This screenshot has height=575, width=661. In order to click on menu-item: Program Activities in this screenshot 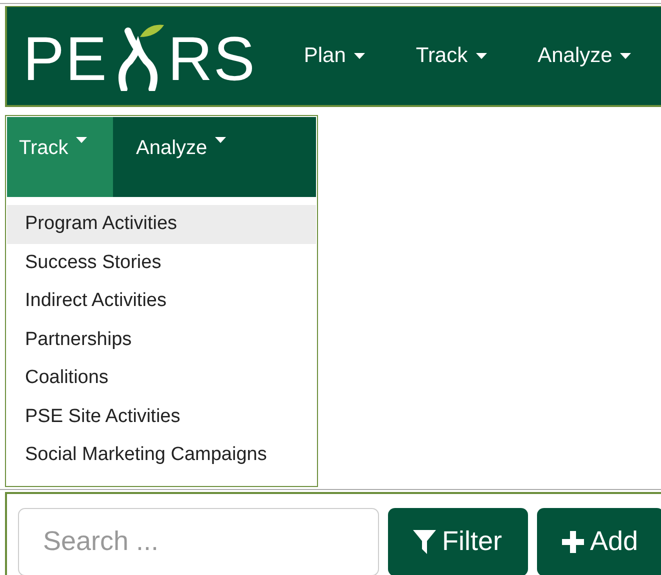, I will do `click(161, 224)`.